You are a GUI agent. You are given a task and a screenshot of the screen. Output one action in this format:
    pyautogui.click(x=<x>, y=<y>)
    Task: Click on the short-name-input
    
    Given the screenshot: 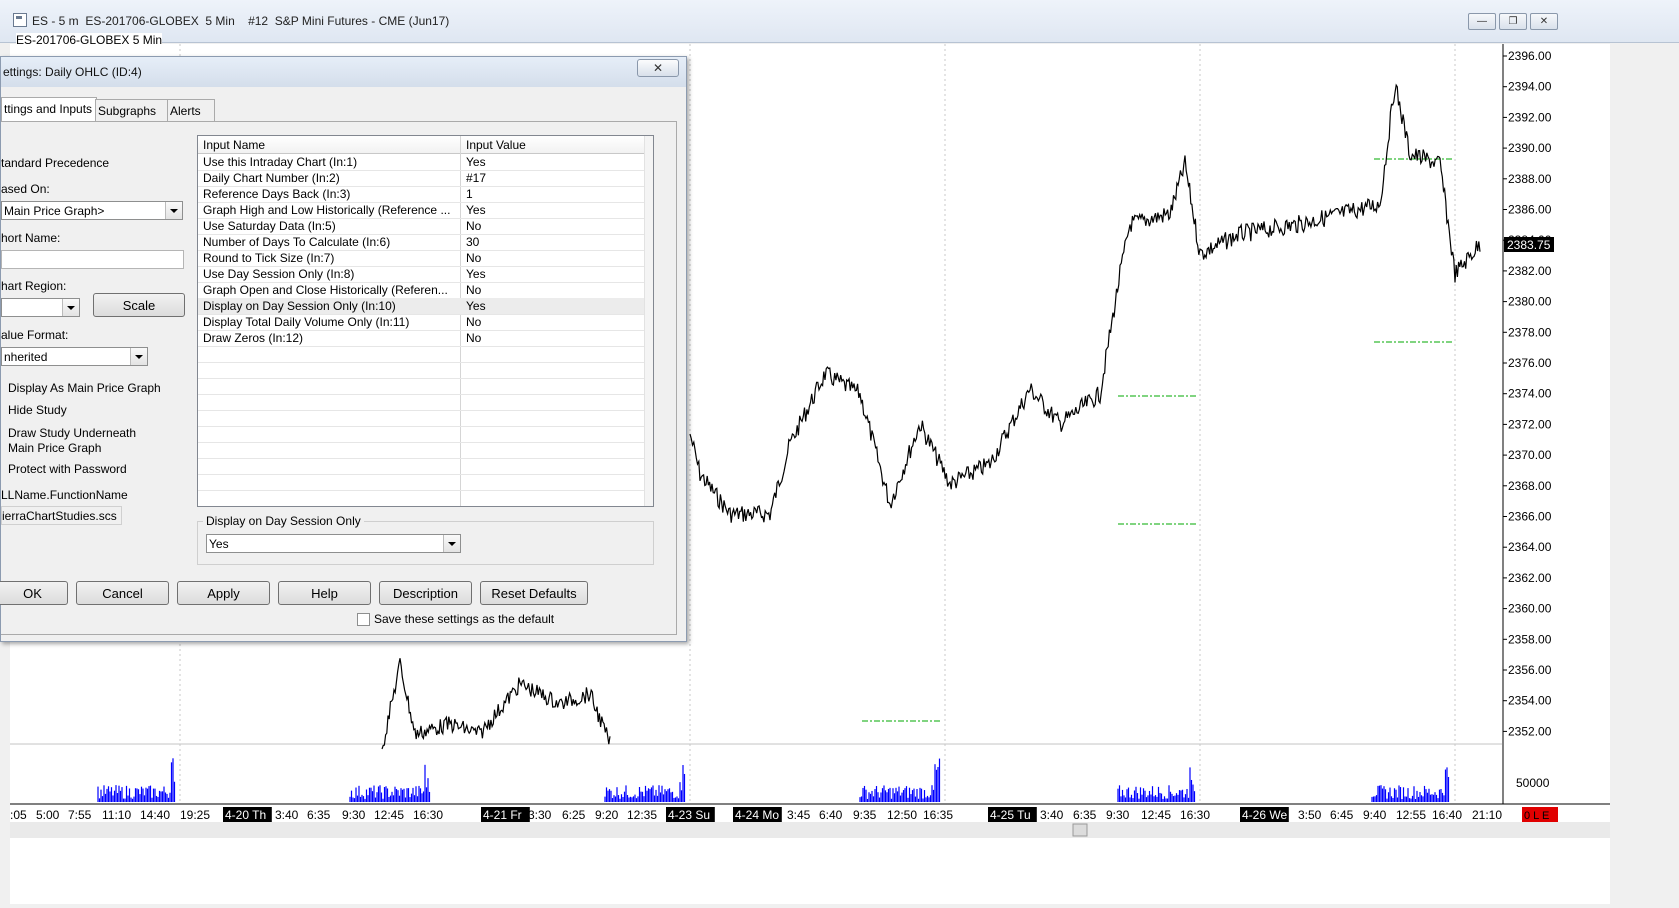 What is the action you would take?
    pyautogui.click(x=92, y=259)
    